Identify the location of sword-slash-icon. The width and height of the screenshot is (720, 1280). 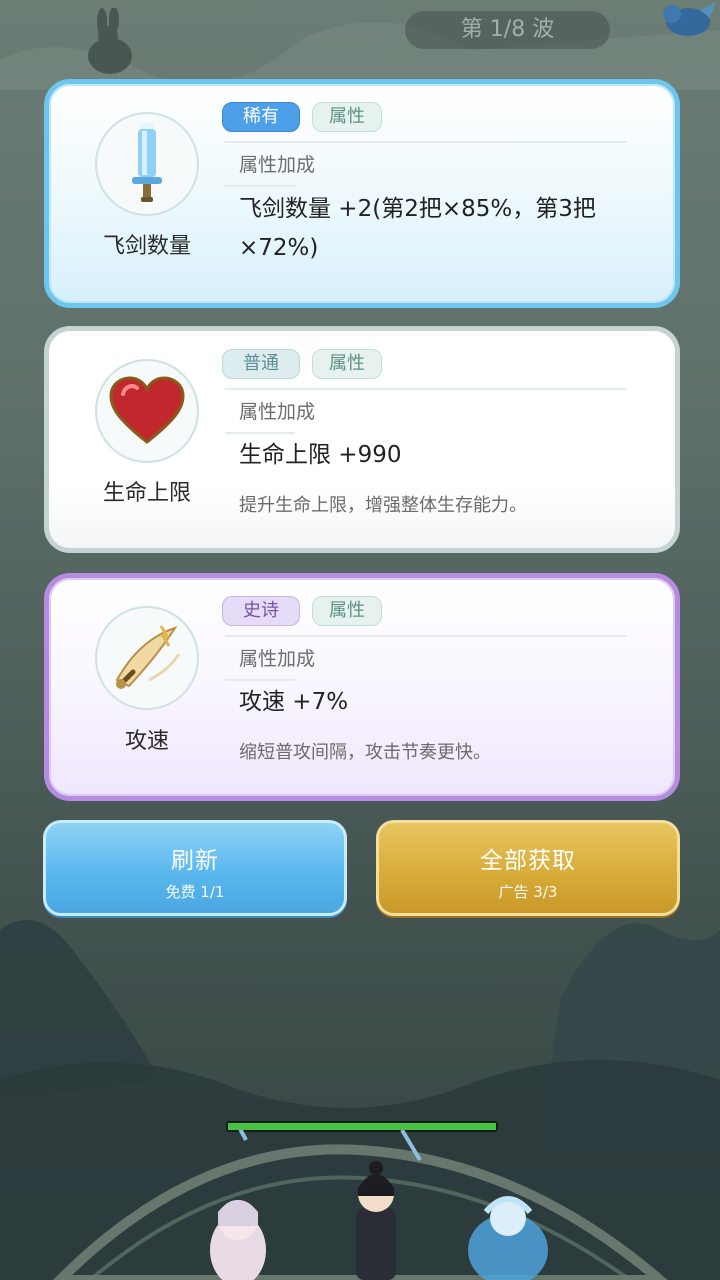
(148, 657).